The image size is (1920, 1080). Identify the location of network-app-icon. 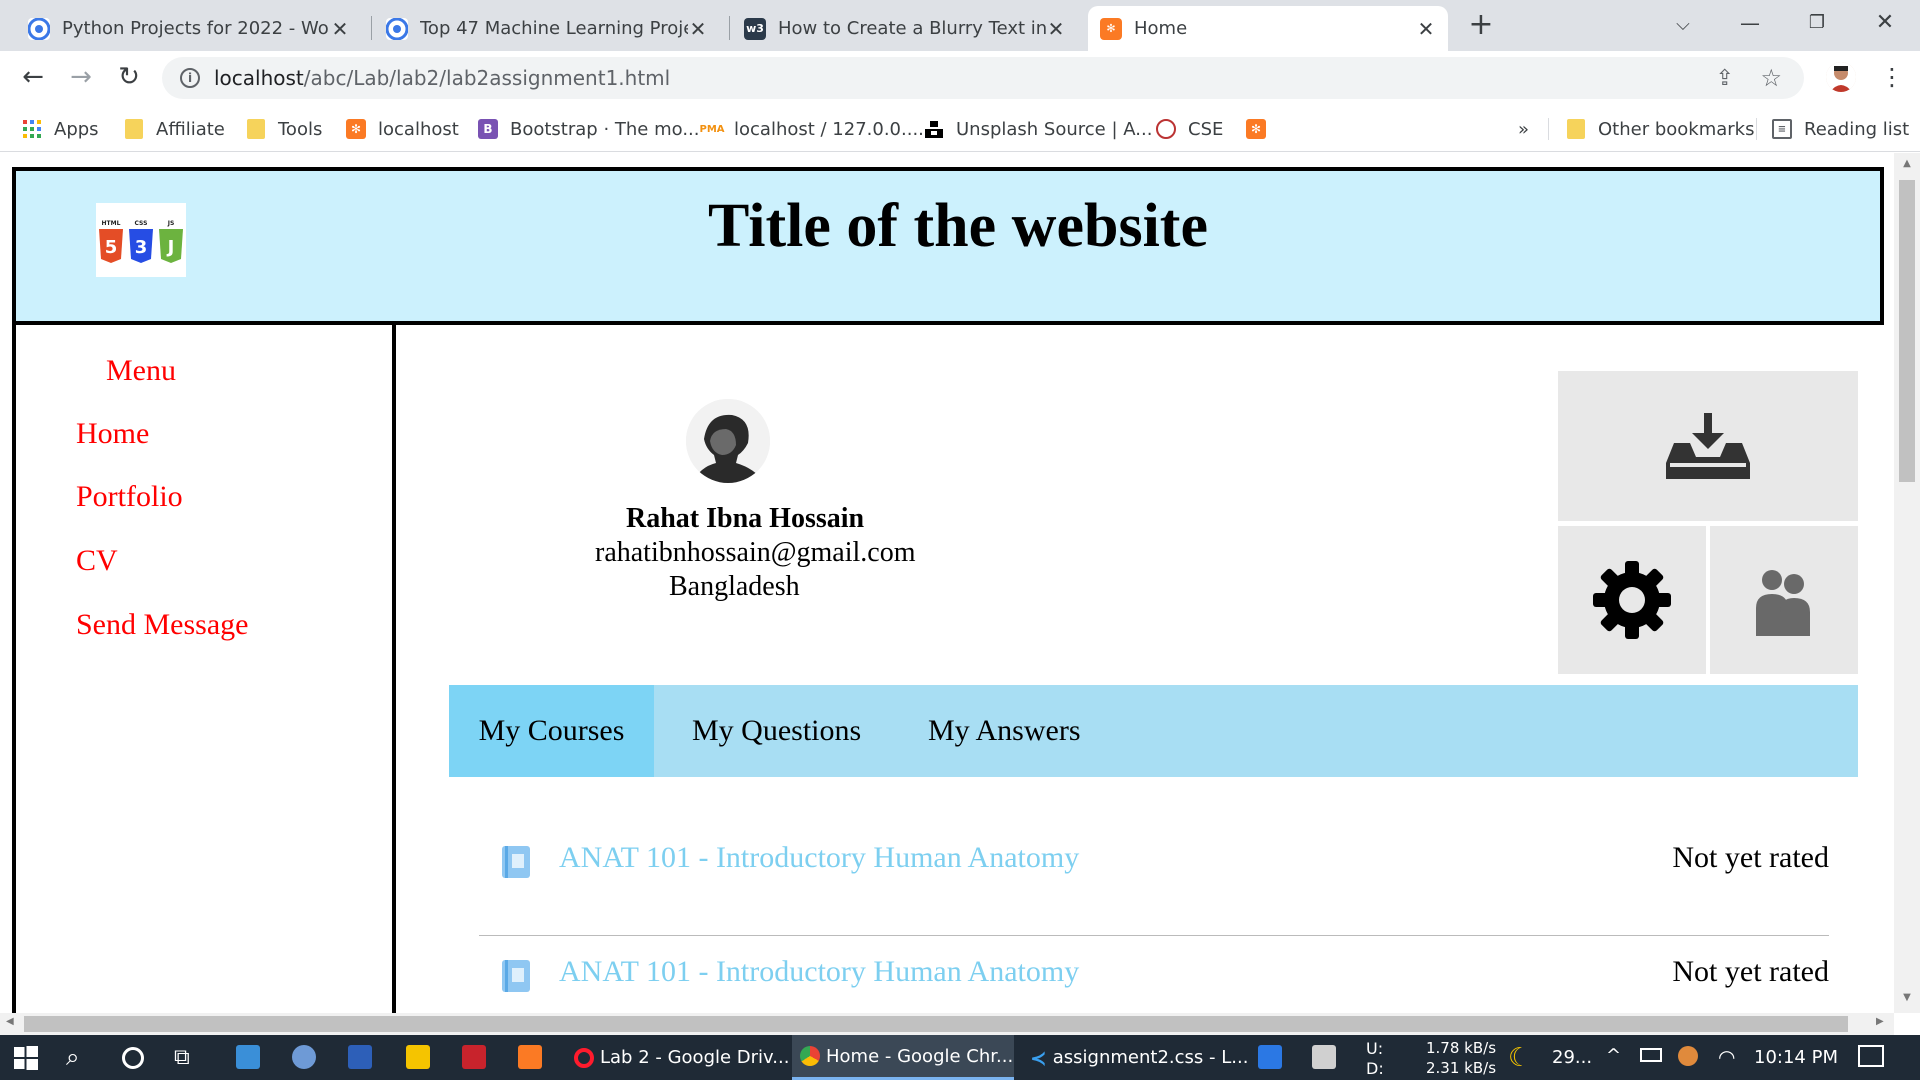
(304, 1057).